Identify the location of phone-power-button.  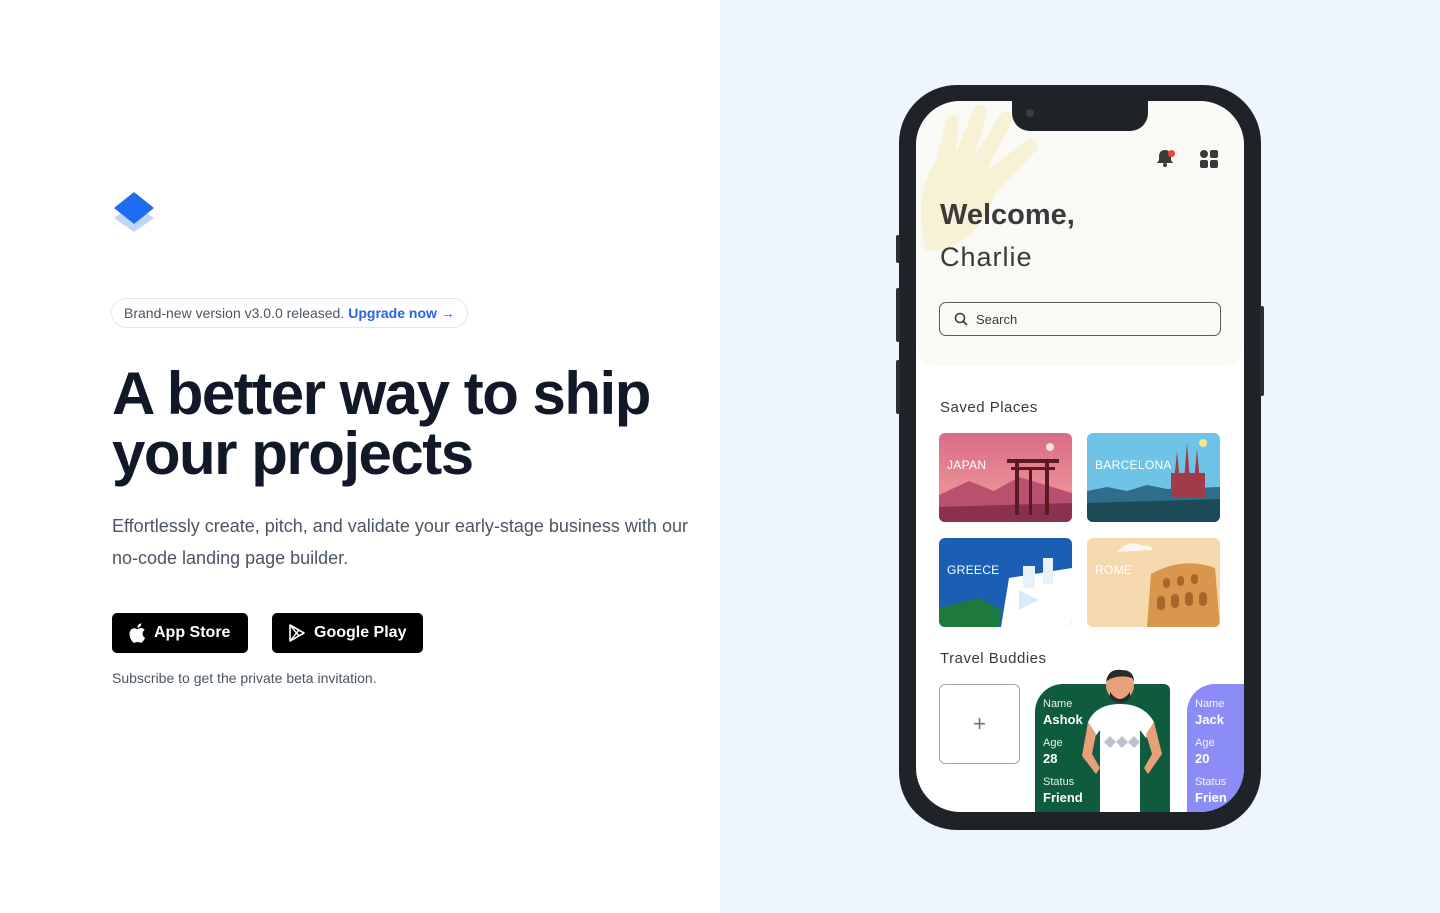
(1262, 351).